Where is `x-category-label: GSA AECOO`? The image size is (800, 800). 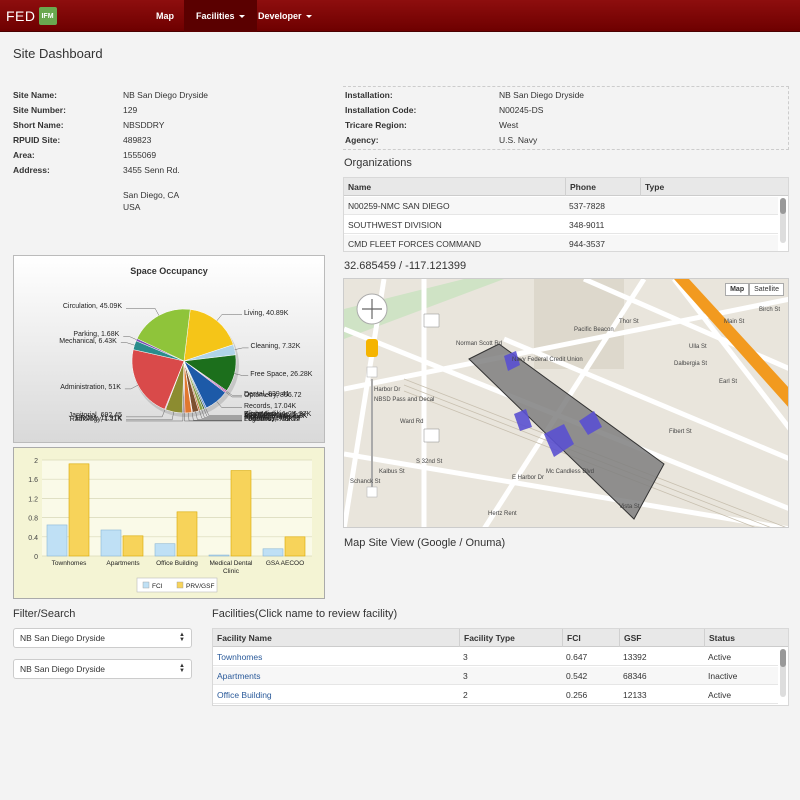
x-category-label: GSA AECOO is located at coordinates (285, 563).